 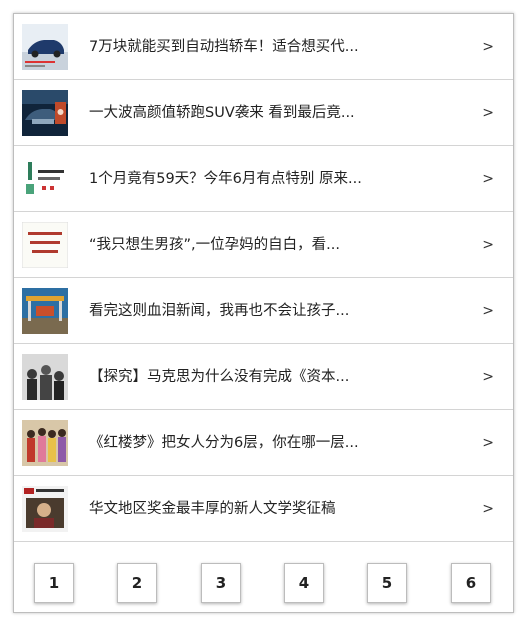 What do you see at coordinates (54, 583) in the screenshot?
I see `page-button-1: 1` at bounding box center [54, 583].